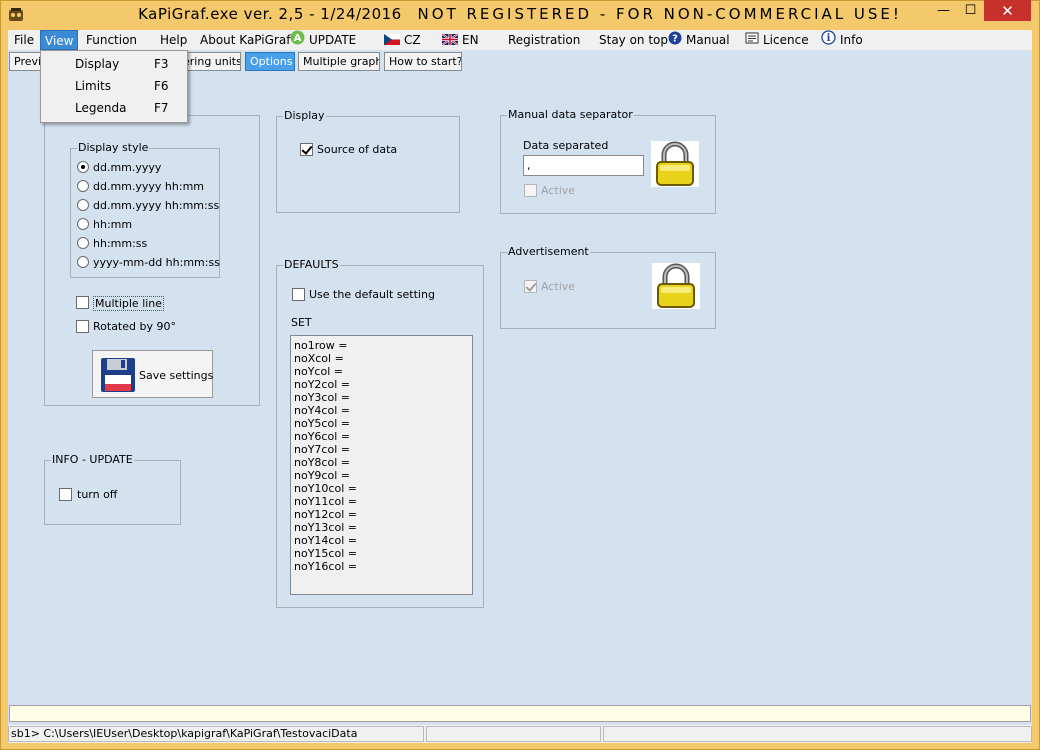  What do you see at coordinates (156, 262) in the screenshot?
I see `display-style-option-label: yyyy-mm-dd hh:mm:ss` at bounding box center [156, 262].